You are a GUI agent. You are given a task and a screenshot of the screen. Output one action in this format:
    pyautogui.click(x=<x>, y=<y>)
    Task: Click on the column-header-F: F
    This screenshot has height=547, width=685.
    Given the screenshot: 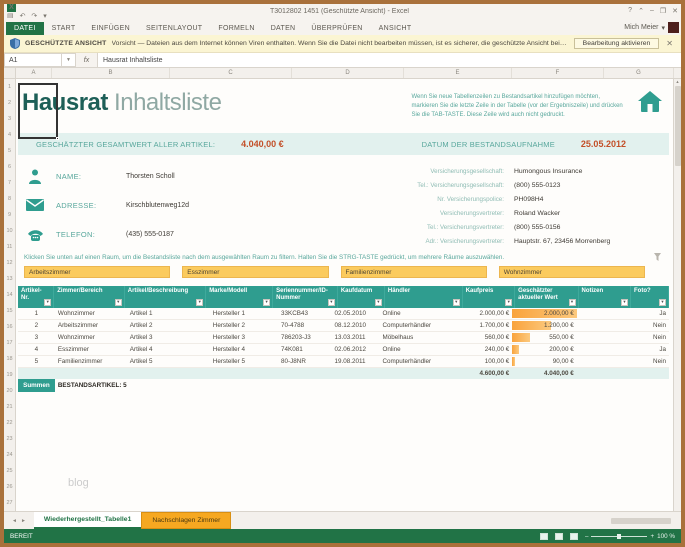 What is the action you would take?
    pyautogui.click(x=558, y=73)
    